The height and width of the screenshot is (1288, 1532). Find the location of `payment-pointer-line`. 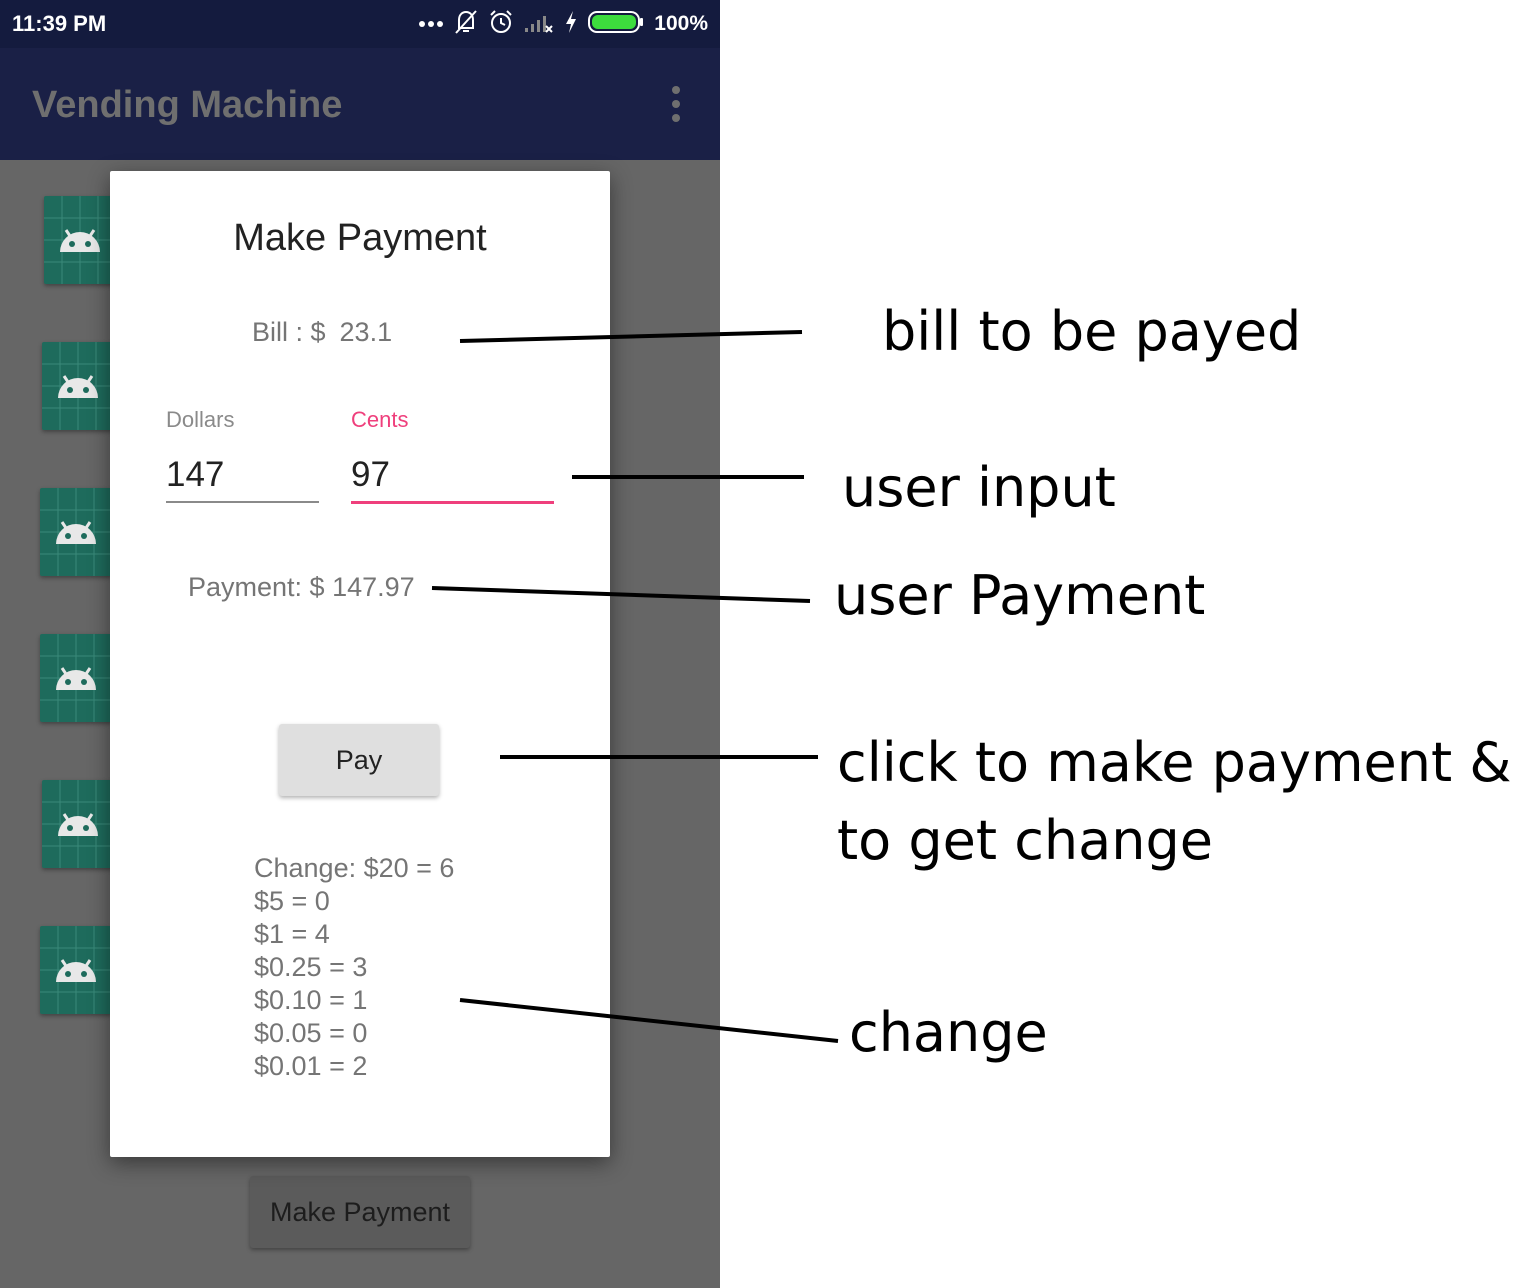

payment-pointer-line is located at coordinates (621, 594).